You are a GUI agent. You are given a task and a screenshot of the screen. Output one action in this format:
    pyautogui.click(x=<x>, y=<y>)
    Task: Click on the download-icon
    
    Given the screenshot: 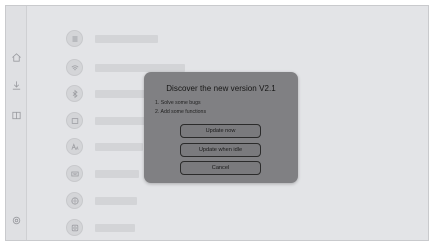 What is the action you would take?
    pyautogui.click(x=16, y=85)
    